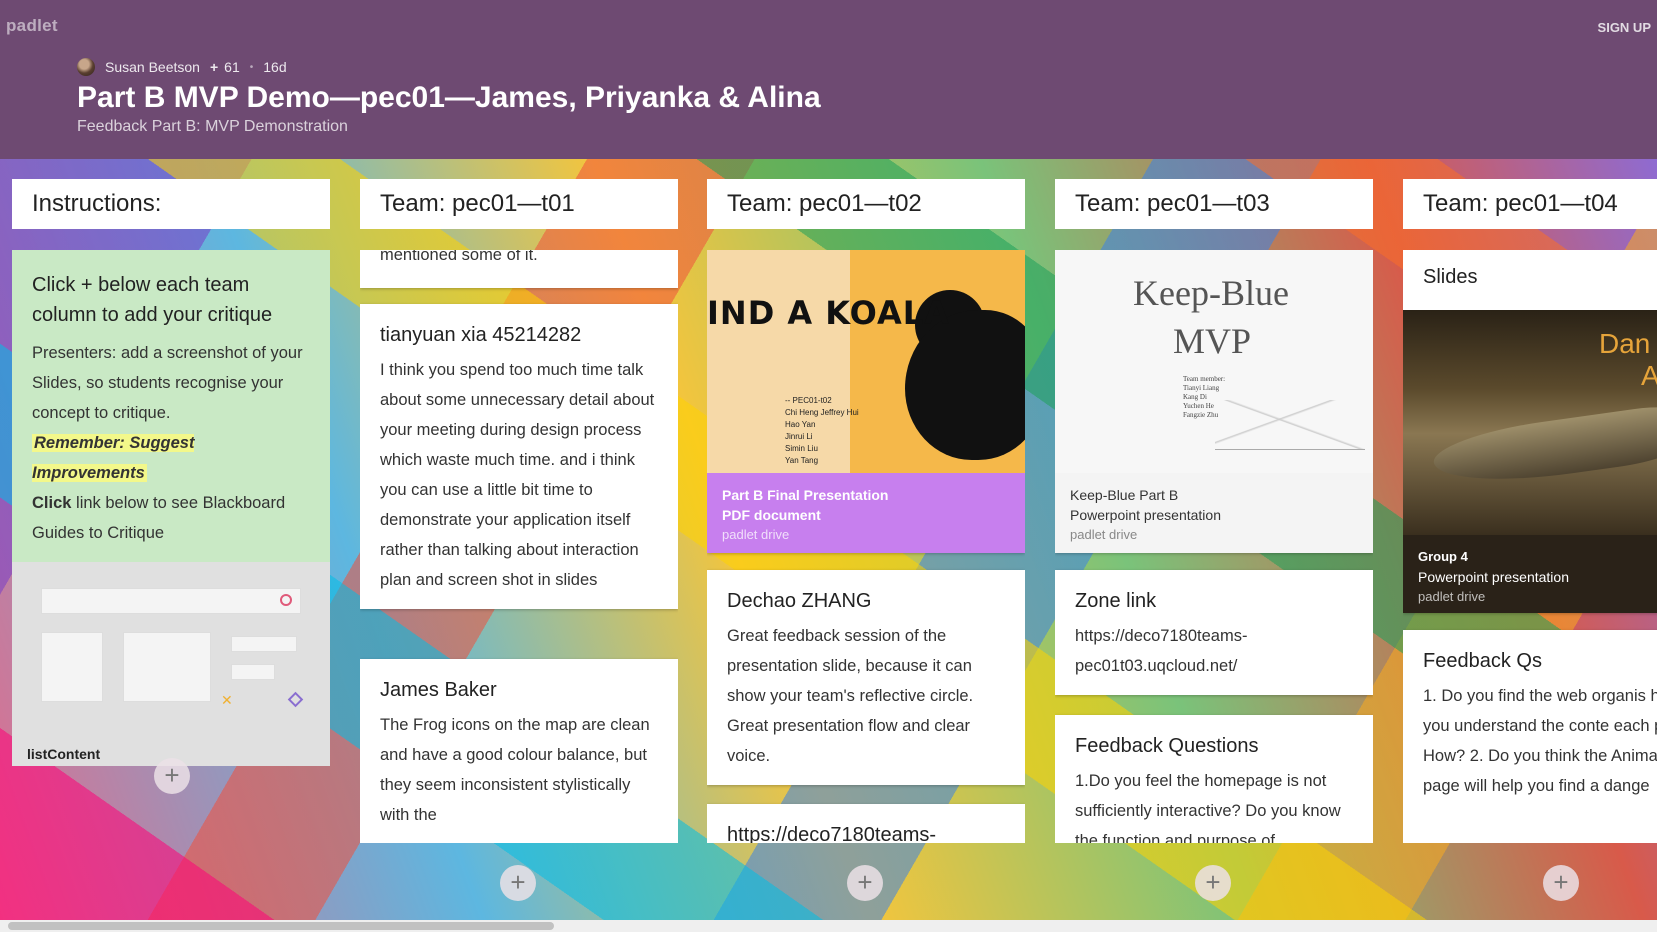 The image size is (1657, 932). Describe the element at coordinates (519, 269) in the screenshot. I see `post-card: mentioned some of it.` at that location.